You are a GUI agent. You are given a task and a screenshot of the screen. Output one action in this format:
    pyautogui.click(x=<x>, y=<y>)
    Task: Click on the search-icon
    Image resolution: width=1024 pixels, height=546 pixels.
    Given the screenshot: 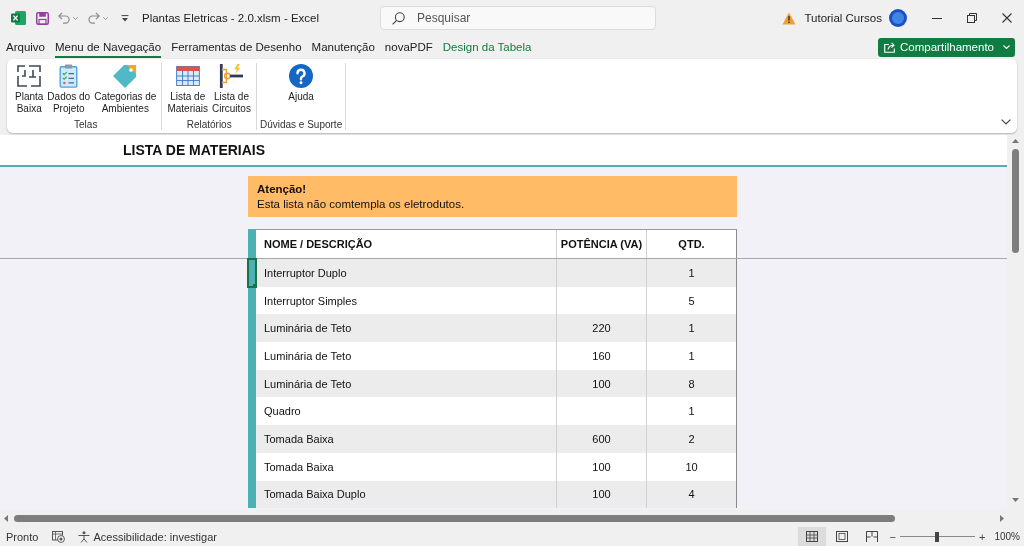 What is the action you would take?
    pyautogui.click(x=398, y=18)
    